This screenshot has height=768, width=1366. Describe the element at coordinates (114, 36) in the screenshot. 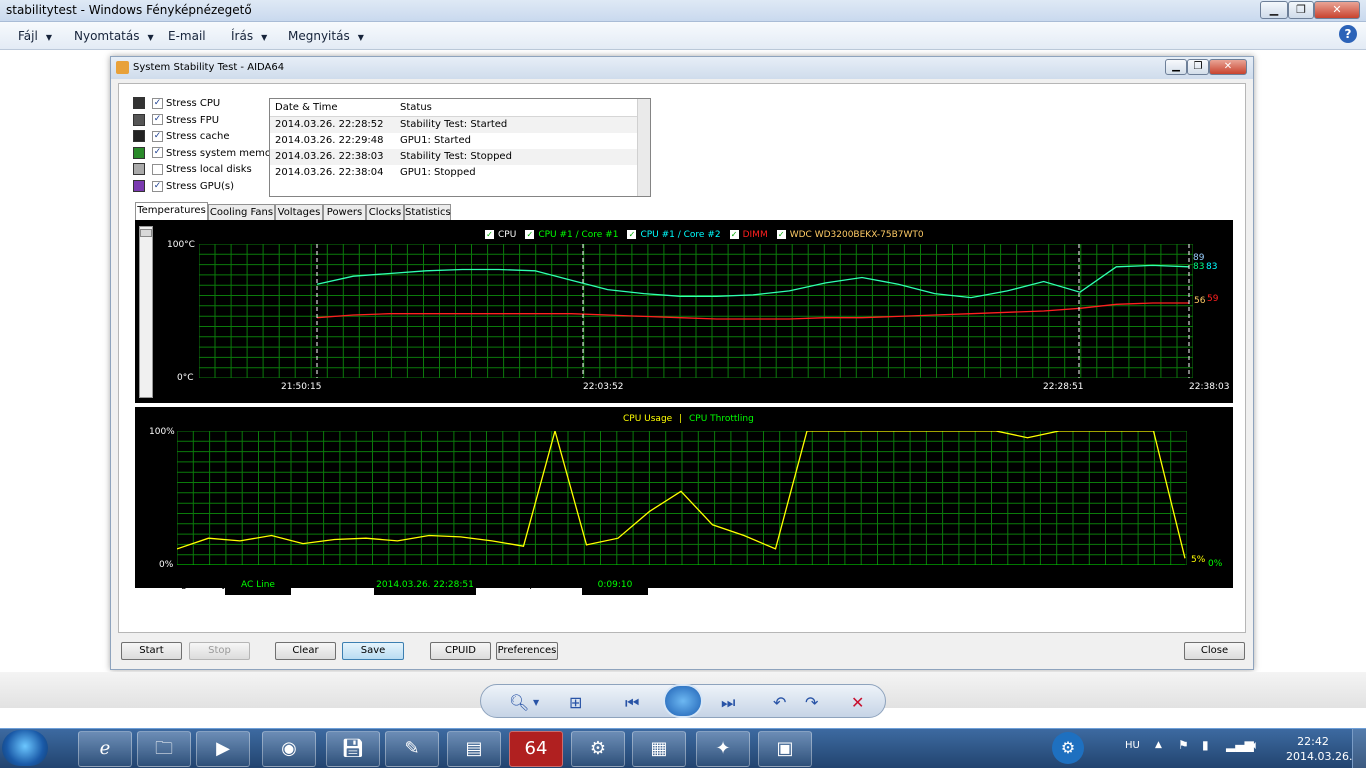

I see `menu-1: Nyomtatás ▼` at that location.